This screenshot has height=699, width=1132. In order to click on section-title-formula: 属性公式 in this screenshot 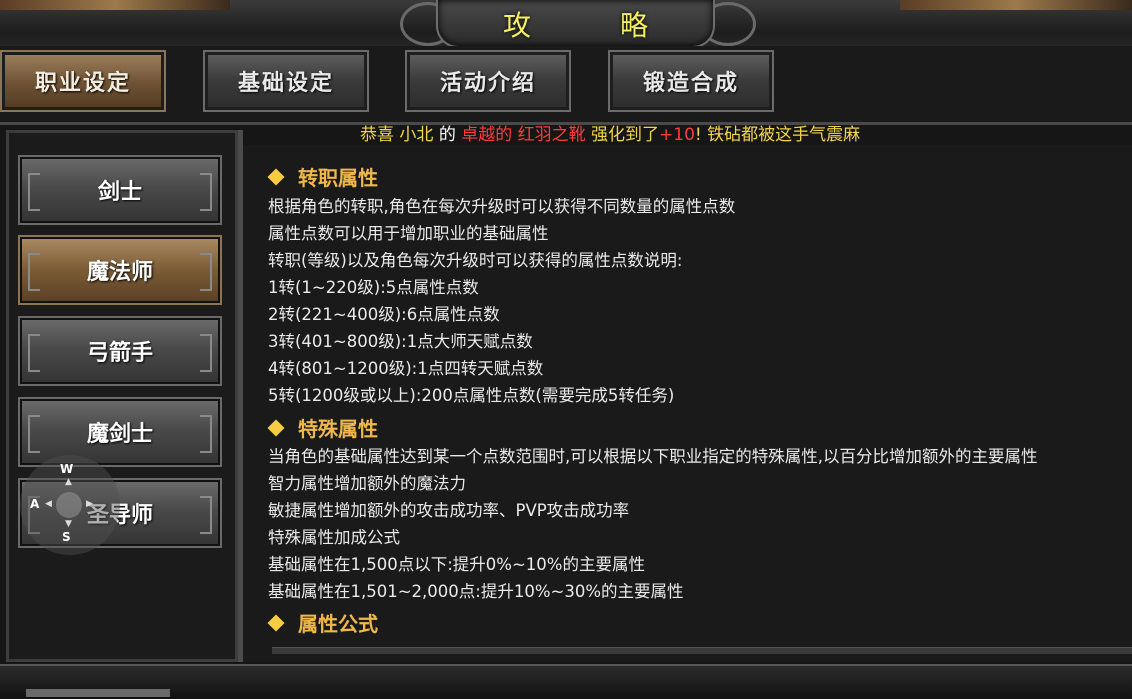, I will do `click(322, 622)`.